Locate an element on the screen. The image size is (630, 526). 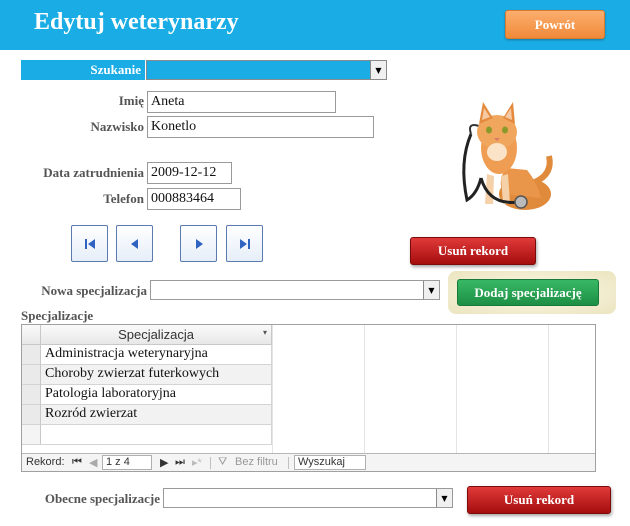
first-name-field: Aneta is located at coordinates (241, 102).